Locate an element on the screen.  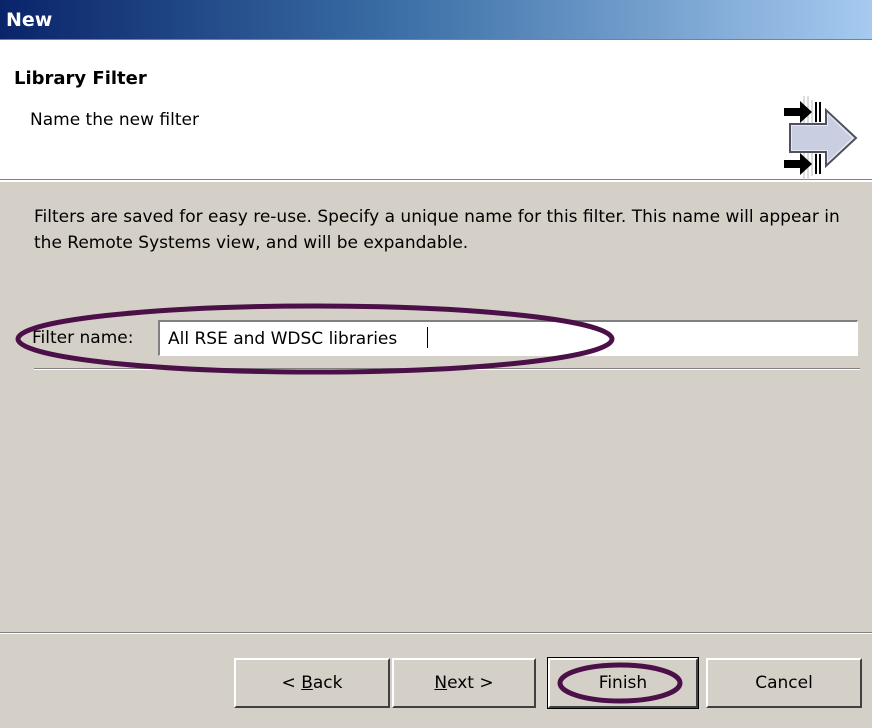
page-description: Name the new filter is located at coordinates (114, 120).